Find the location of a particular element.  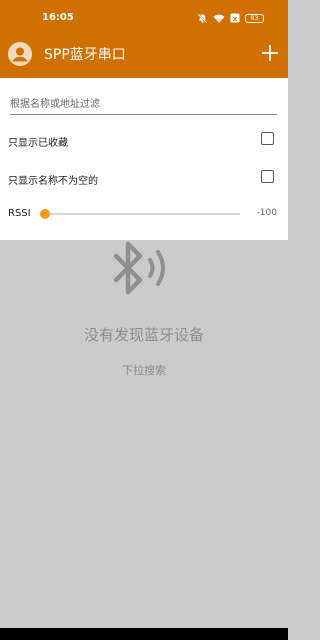

plus-icon is located at coordinates (270, 53).